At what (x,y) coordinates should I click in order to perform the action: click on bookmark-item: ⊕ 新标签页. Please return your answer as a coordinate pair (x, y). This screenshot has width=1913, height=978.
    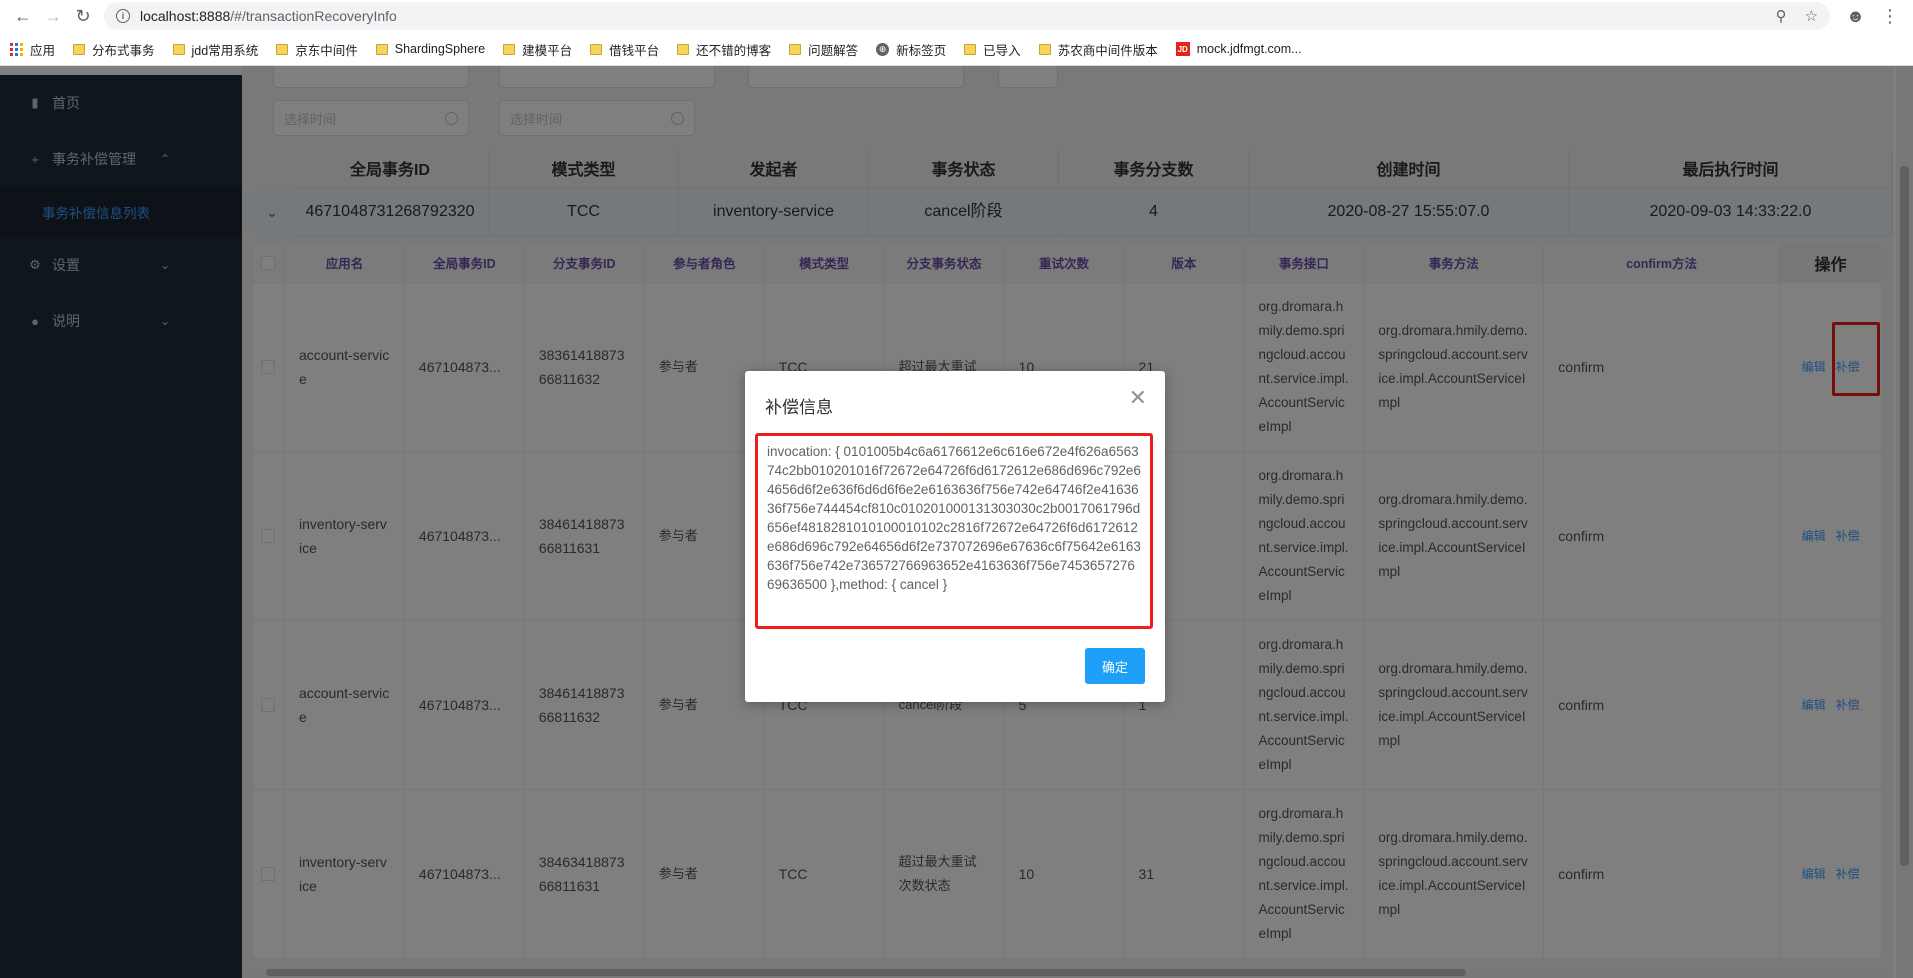
    Looking at the image, I should click on (911, 49).